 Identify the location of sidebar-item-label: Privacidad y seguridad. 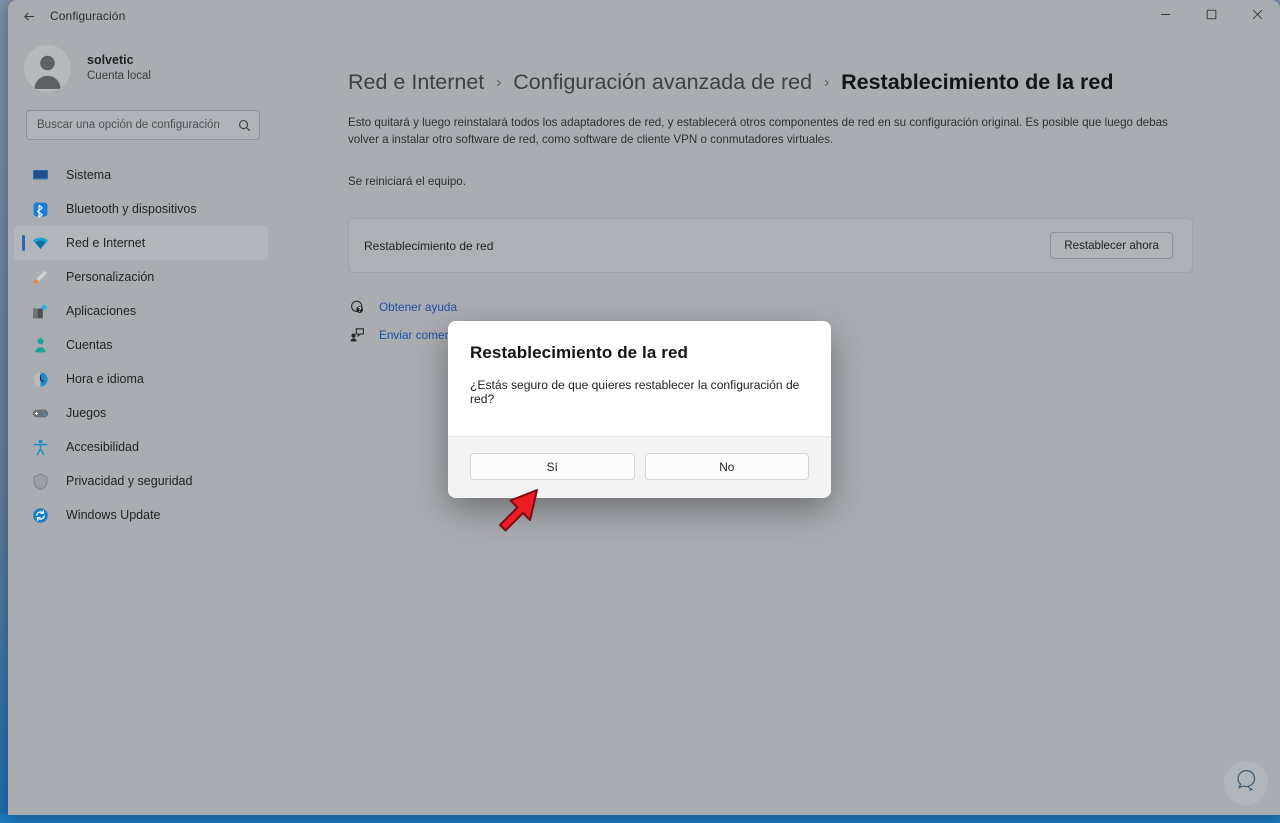
(129, 481).